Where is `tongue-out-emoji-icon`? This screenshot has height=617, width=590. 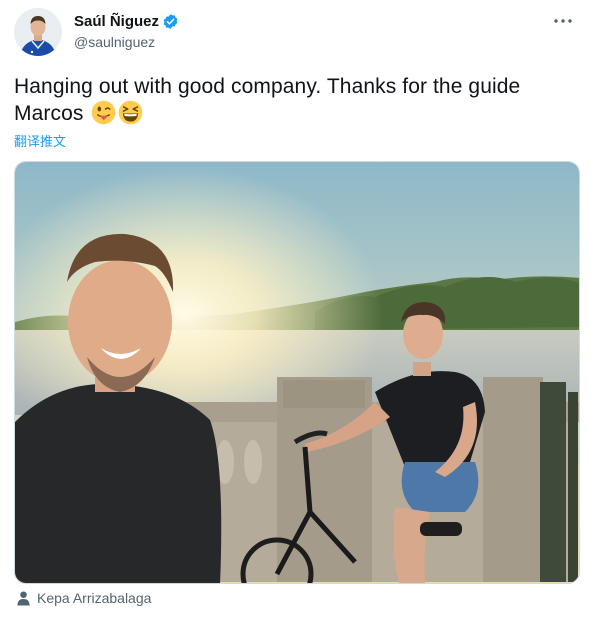
tongue-out-emoji-icon is located at coordinates (104, 112).